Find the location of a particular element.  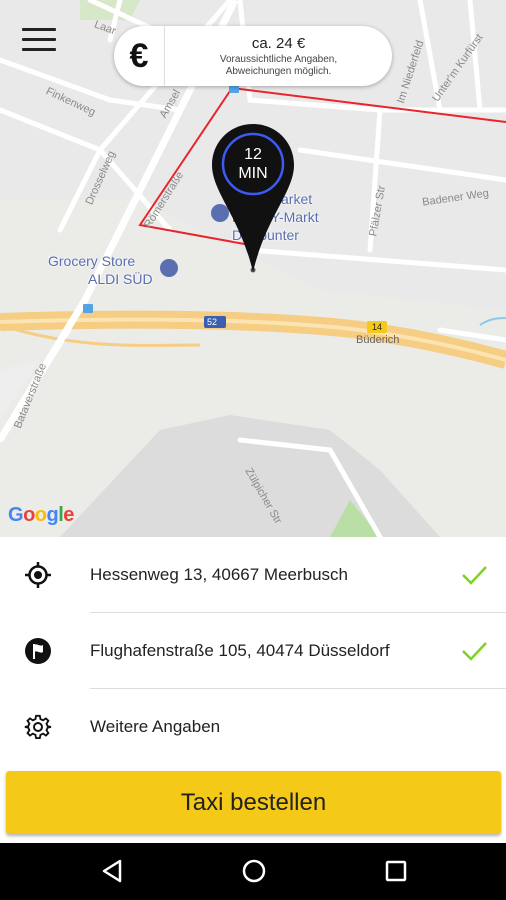

more-details-label: Weitere Angaben is located at coordinates (155, 726).